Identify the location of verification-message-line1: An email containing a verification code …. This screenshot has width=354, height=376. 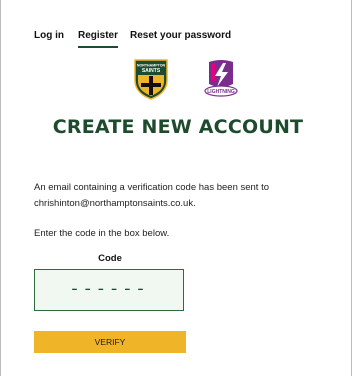
(152, 187).